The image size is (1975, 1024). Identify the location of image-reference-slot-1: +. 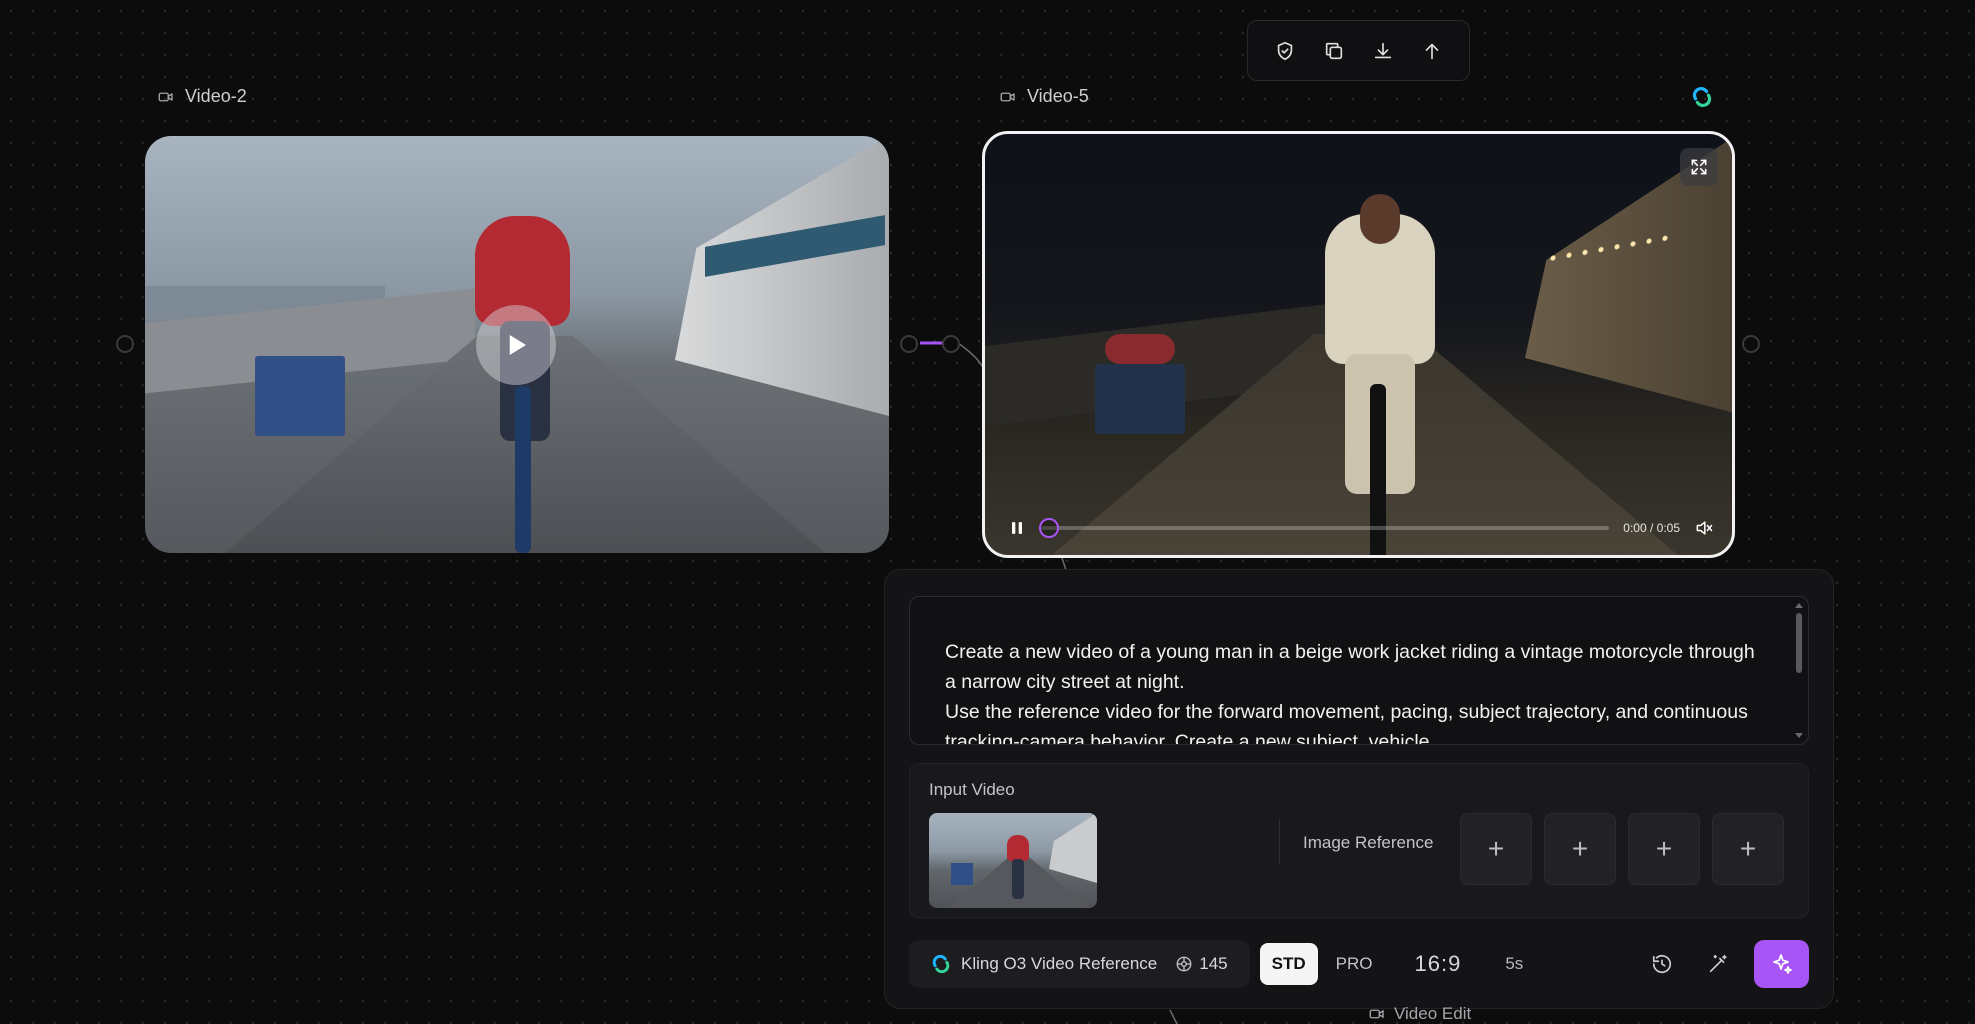
(1496, 849).